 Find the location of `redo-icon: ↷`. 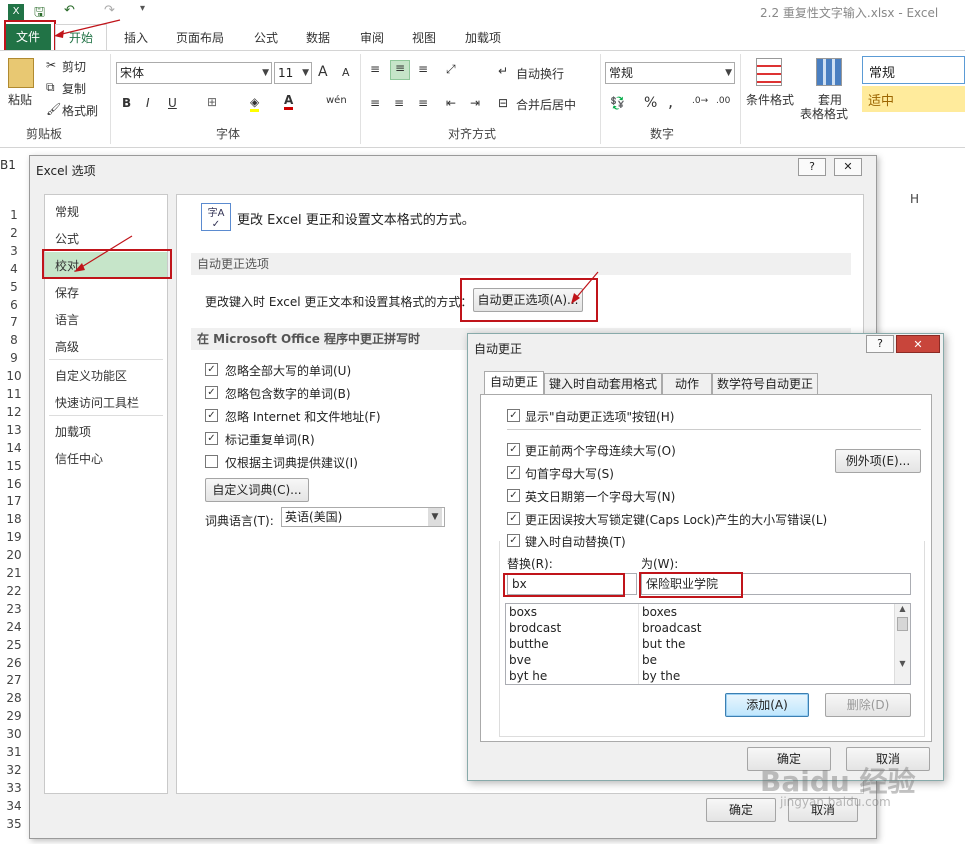

redo-icon: ↷ is located at coordinates (109, 10).